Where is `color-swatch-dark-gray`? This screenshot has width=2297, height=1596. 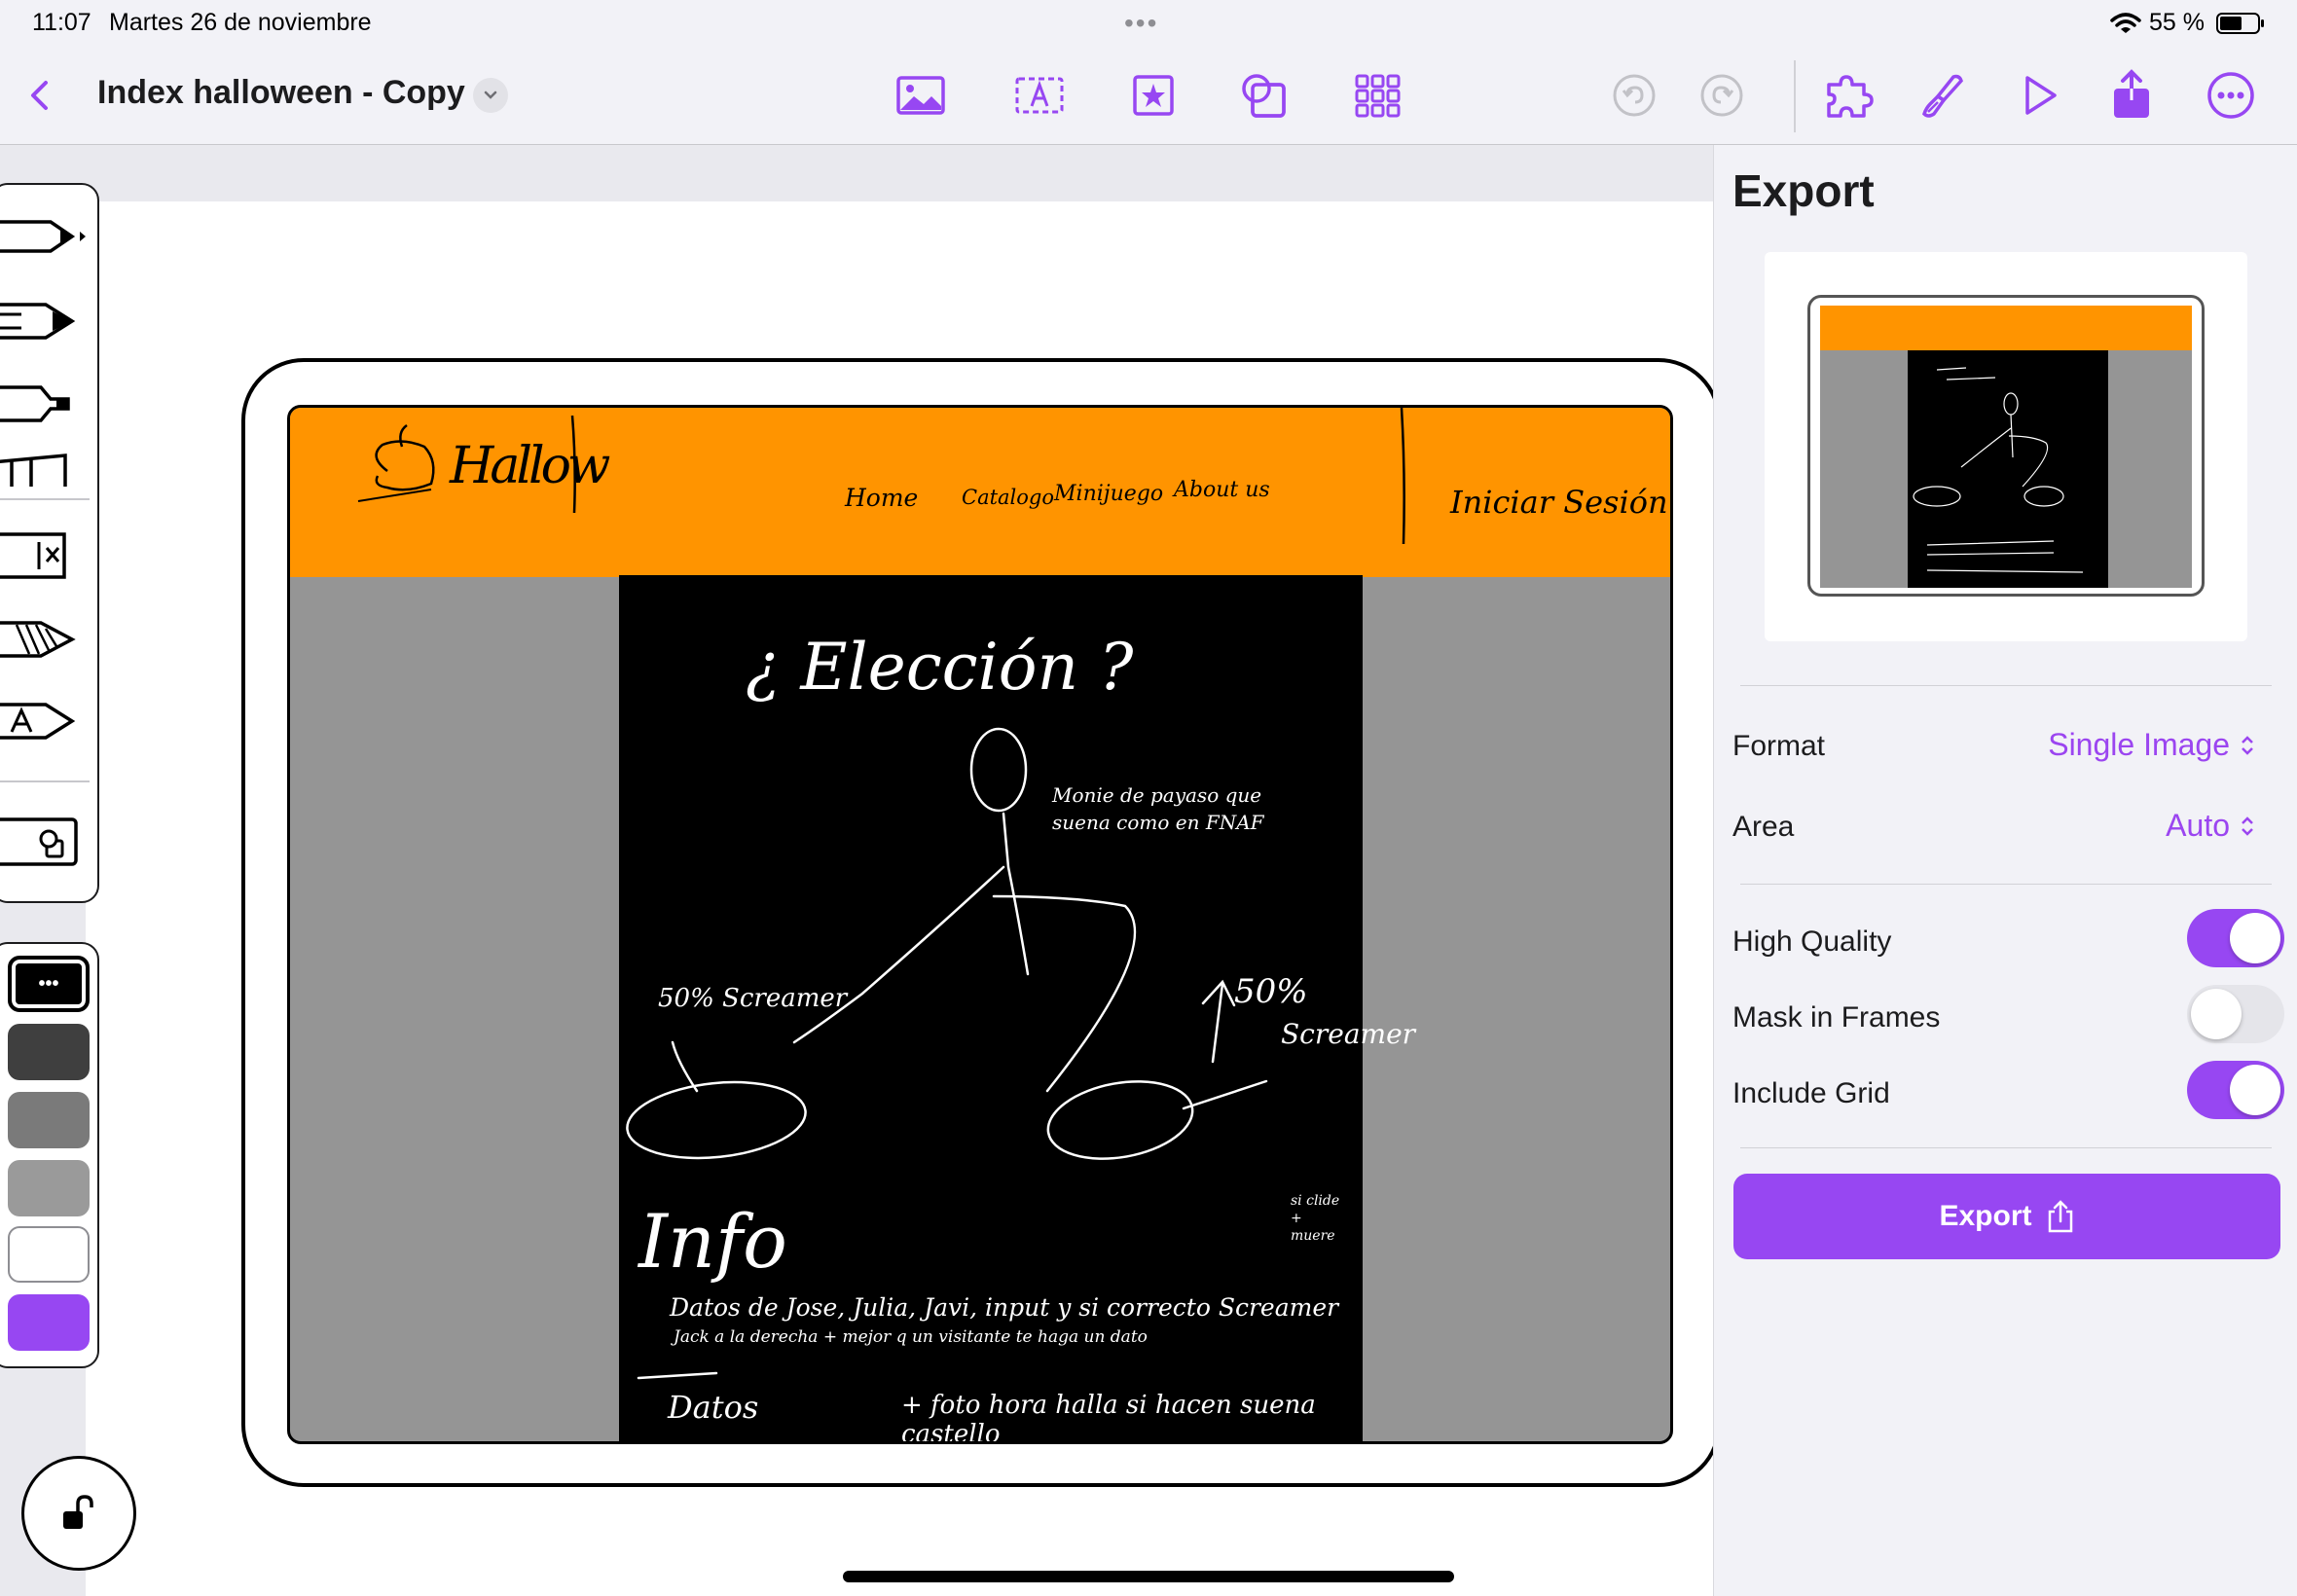
color-swatch-dark-gray is located at coordinates (49, 1052).